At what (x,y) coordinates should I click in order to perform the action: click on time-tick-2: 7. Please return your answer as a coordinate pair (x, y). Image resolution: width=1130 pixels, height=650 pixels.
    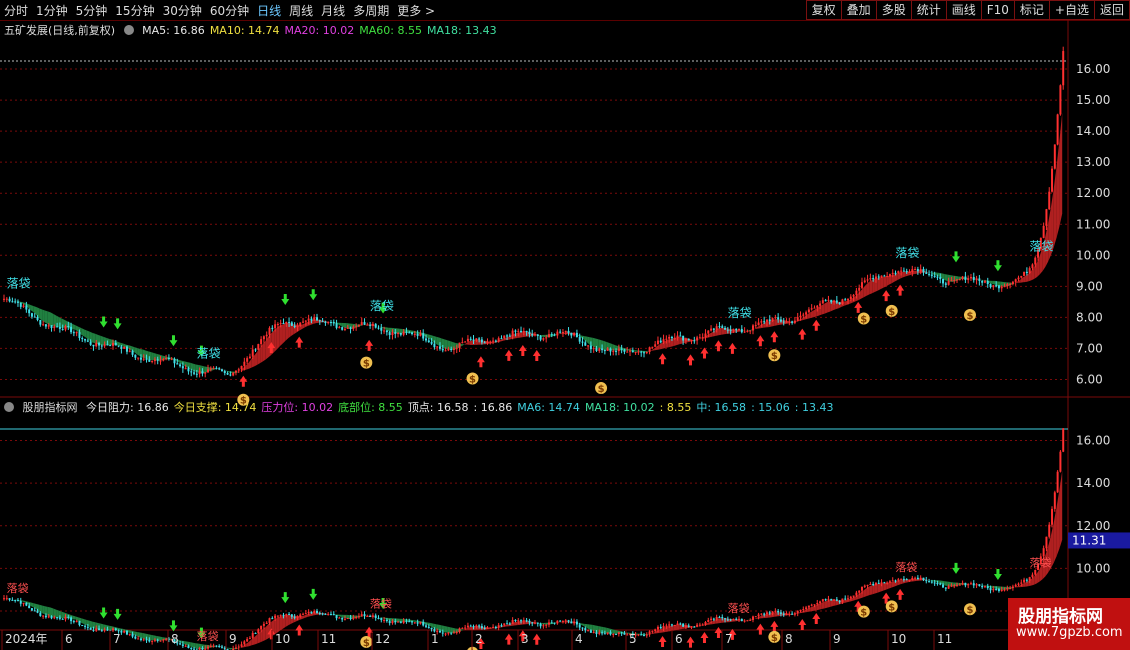
    Looking at the image, I should click on (117, 639).